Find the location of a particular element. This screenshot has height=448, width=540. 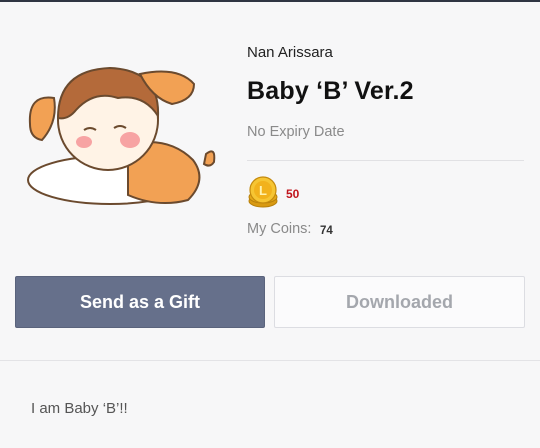

info-separator is located at coordinates (385, 160).